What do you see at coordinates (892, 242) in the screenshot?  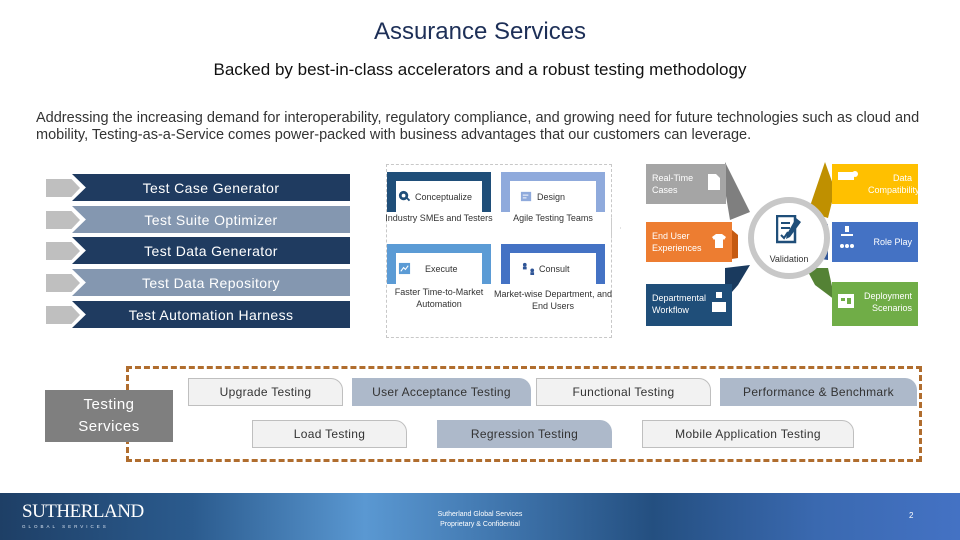 I see `spoke-label: Role Play` at bounding box center [892, 242].